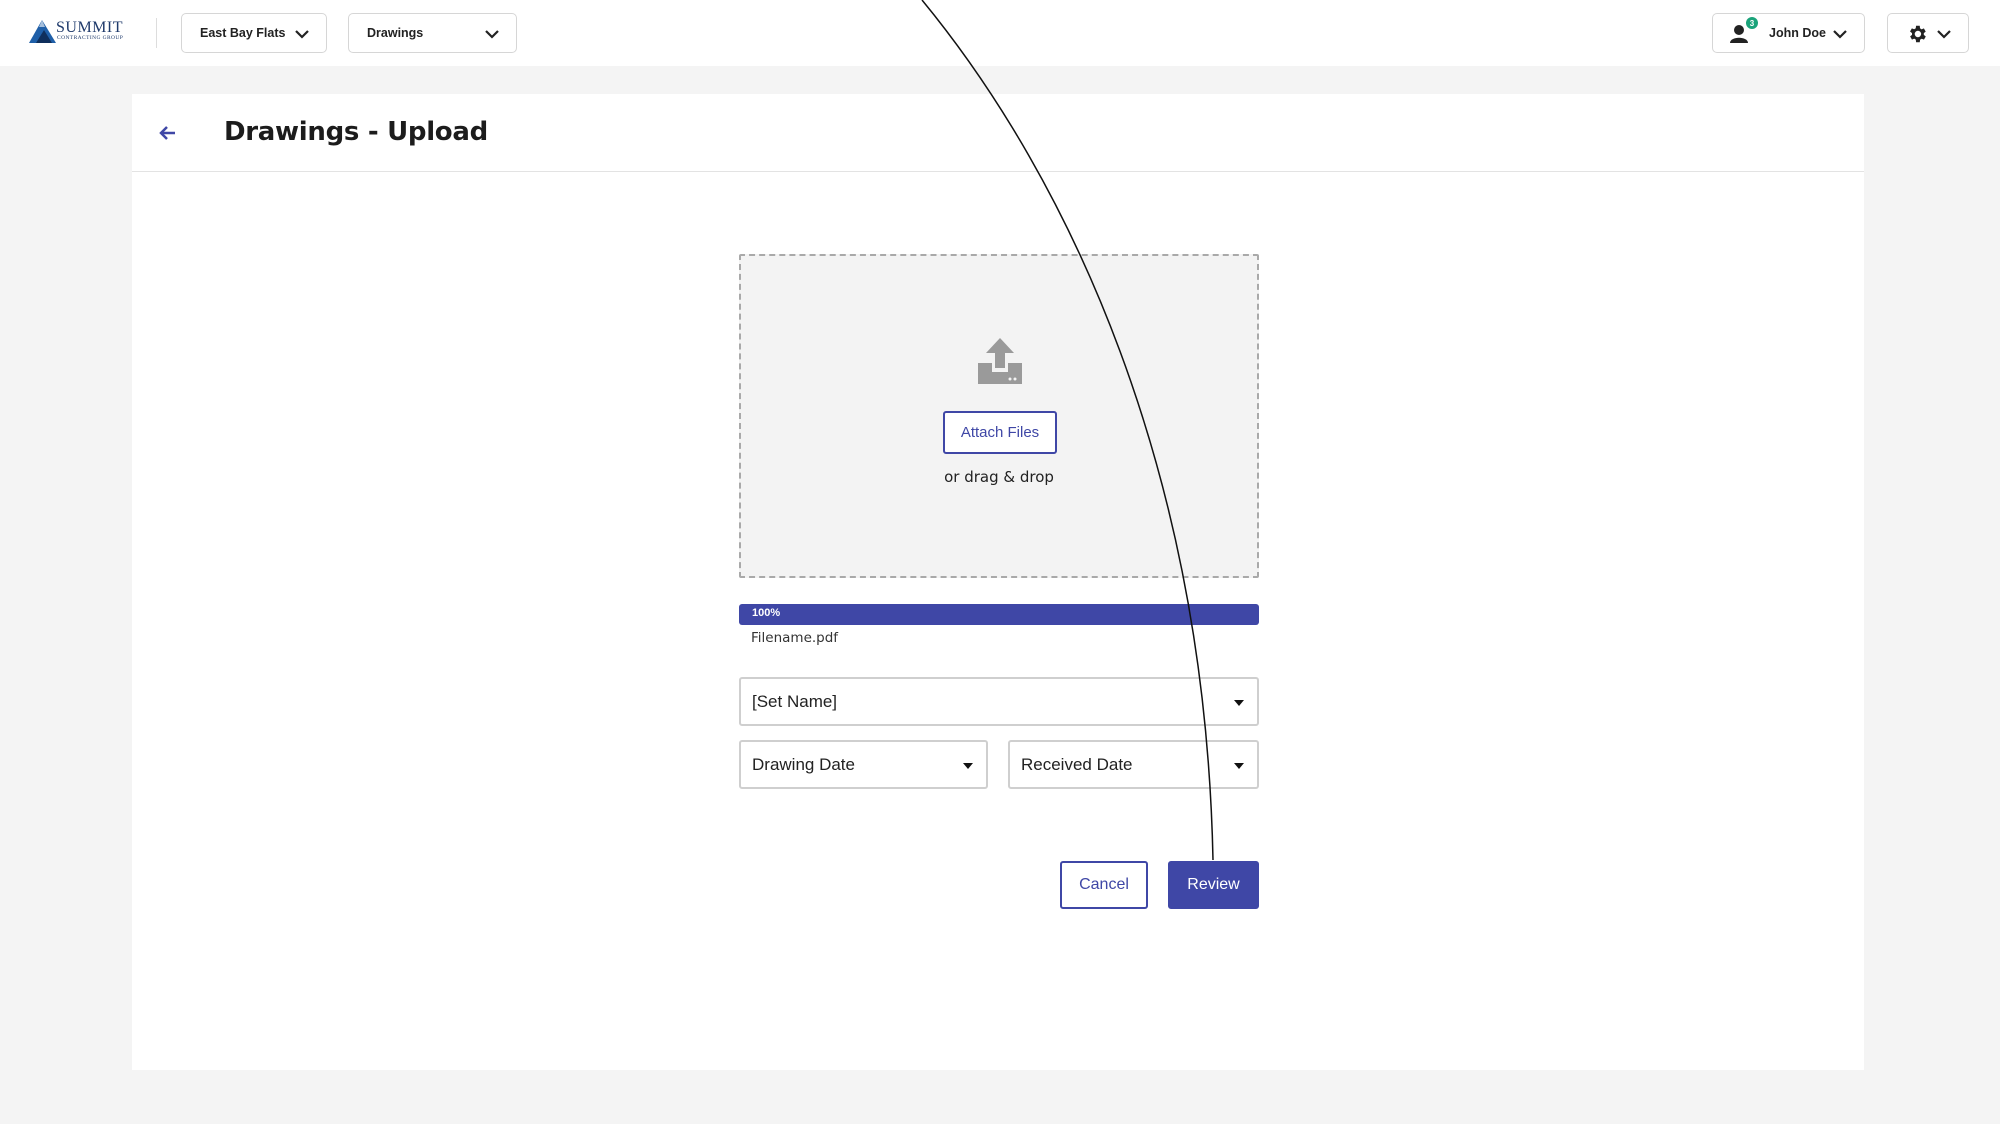 This screenshot has height=1124, width=2000. I want to click on upload-progress-fill, so click(999, 614).